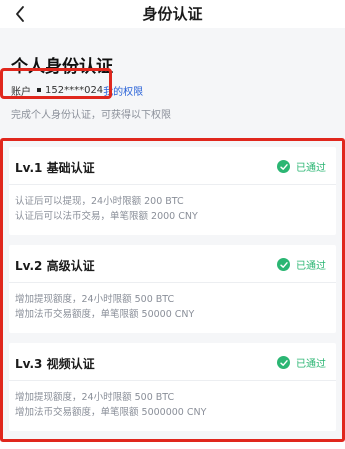 This screenshot has width=345, height=449. I want to click on level-title: Lv.3 视频认证, so click(55, 364).